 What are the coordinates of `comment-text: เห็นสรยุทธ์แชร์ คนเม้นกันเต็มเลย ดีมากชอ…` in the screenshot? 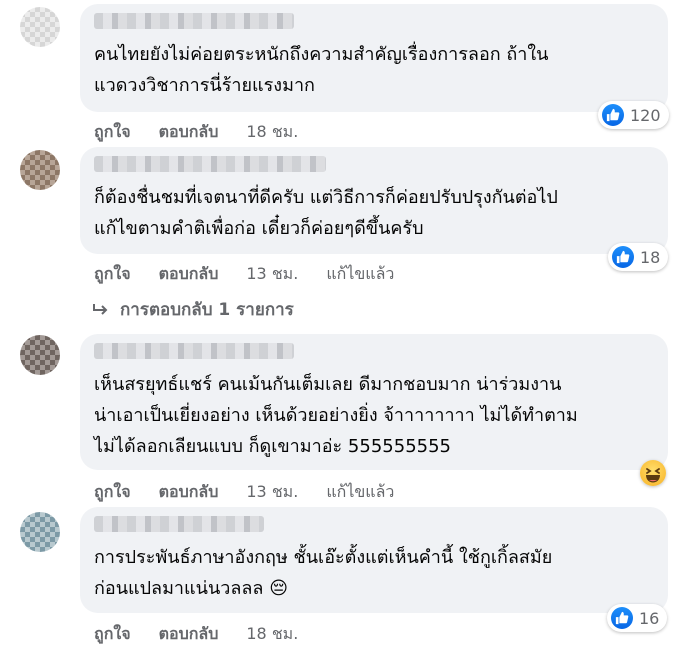 It's located at (336, 415).